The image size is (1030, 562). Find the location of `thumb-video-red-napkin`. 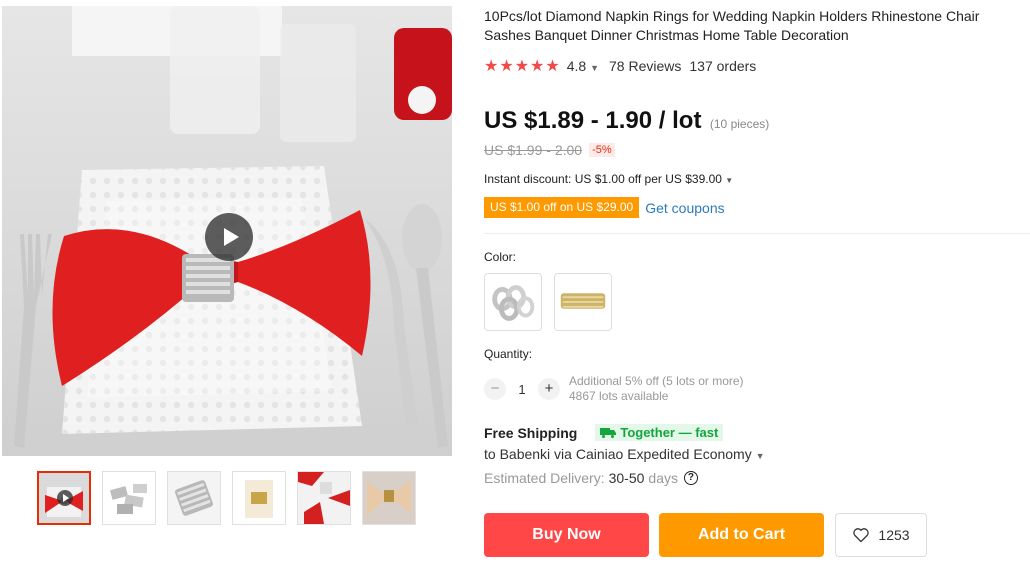

thumb-video-red-napkin is located at coordinates (64, 498).